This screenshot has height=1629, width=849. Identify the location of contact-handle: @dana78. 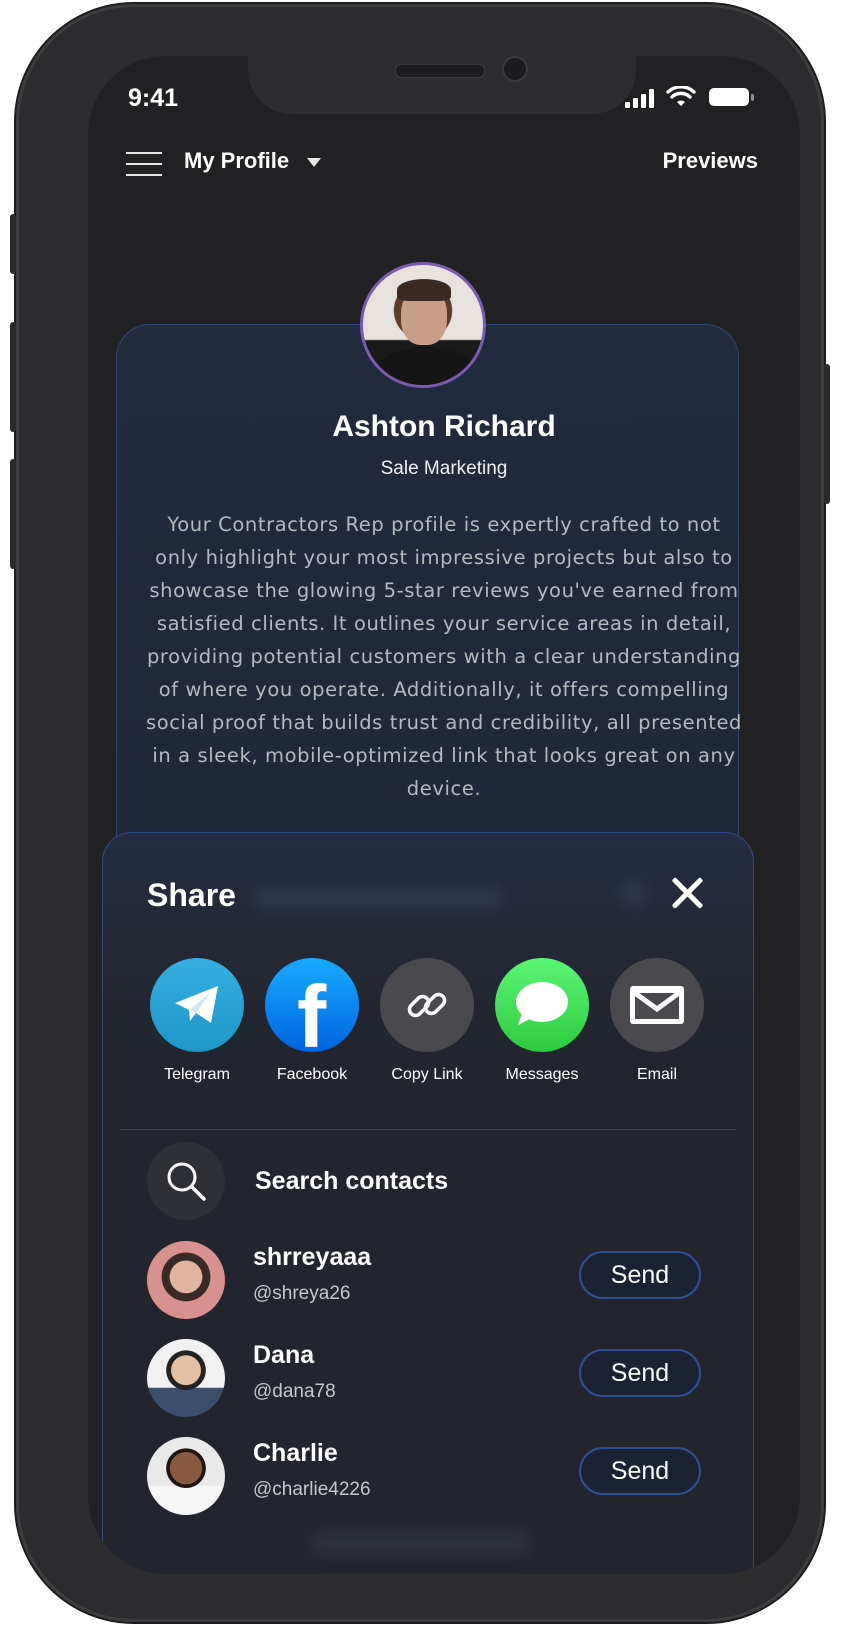
(294, 1391).